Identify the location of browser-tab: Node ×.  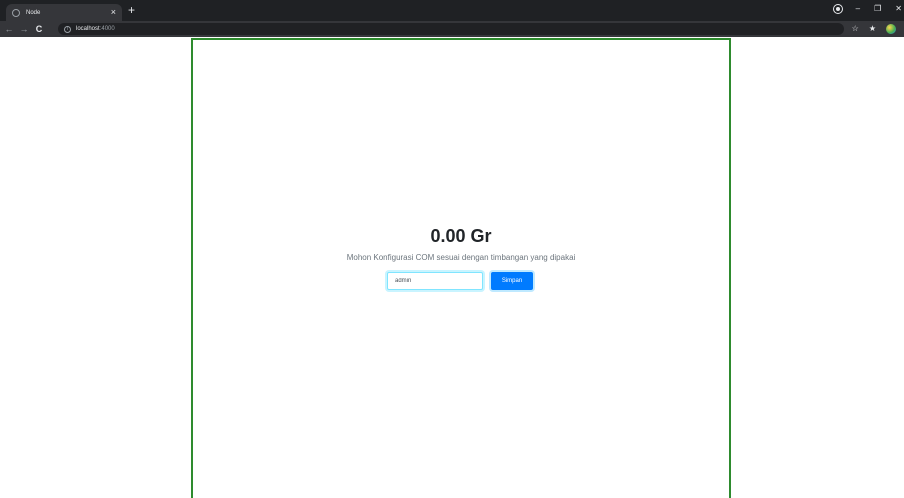
(64, 12).